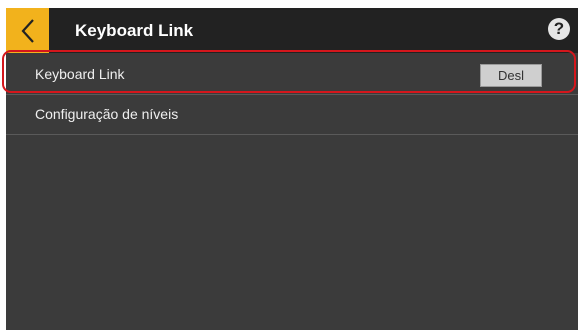 Image resolution: width=578 pixels, height=330 pixels. Describe the element at coordinates (292, 30) in the screenshot. I see `header-bar: Keyboard Link ?` at that location.